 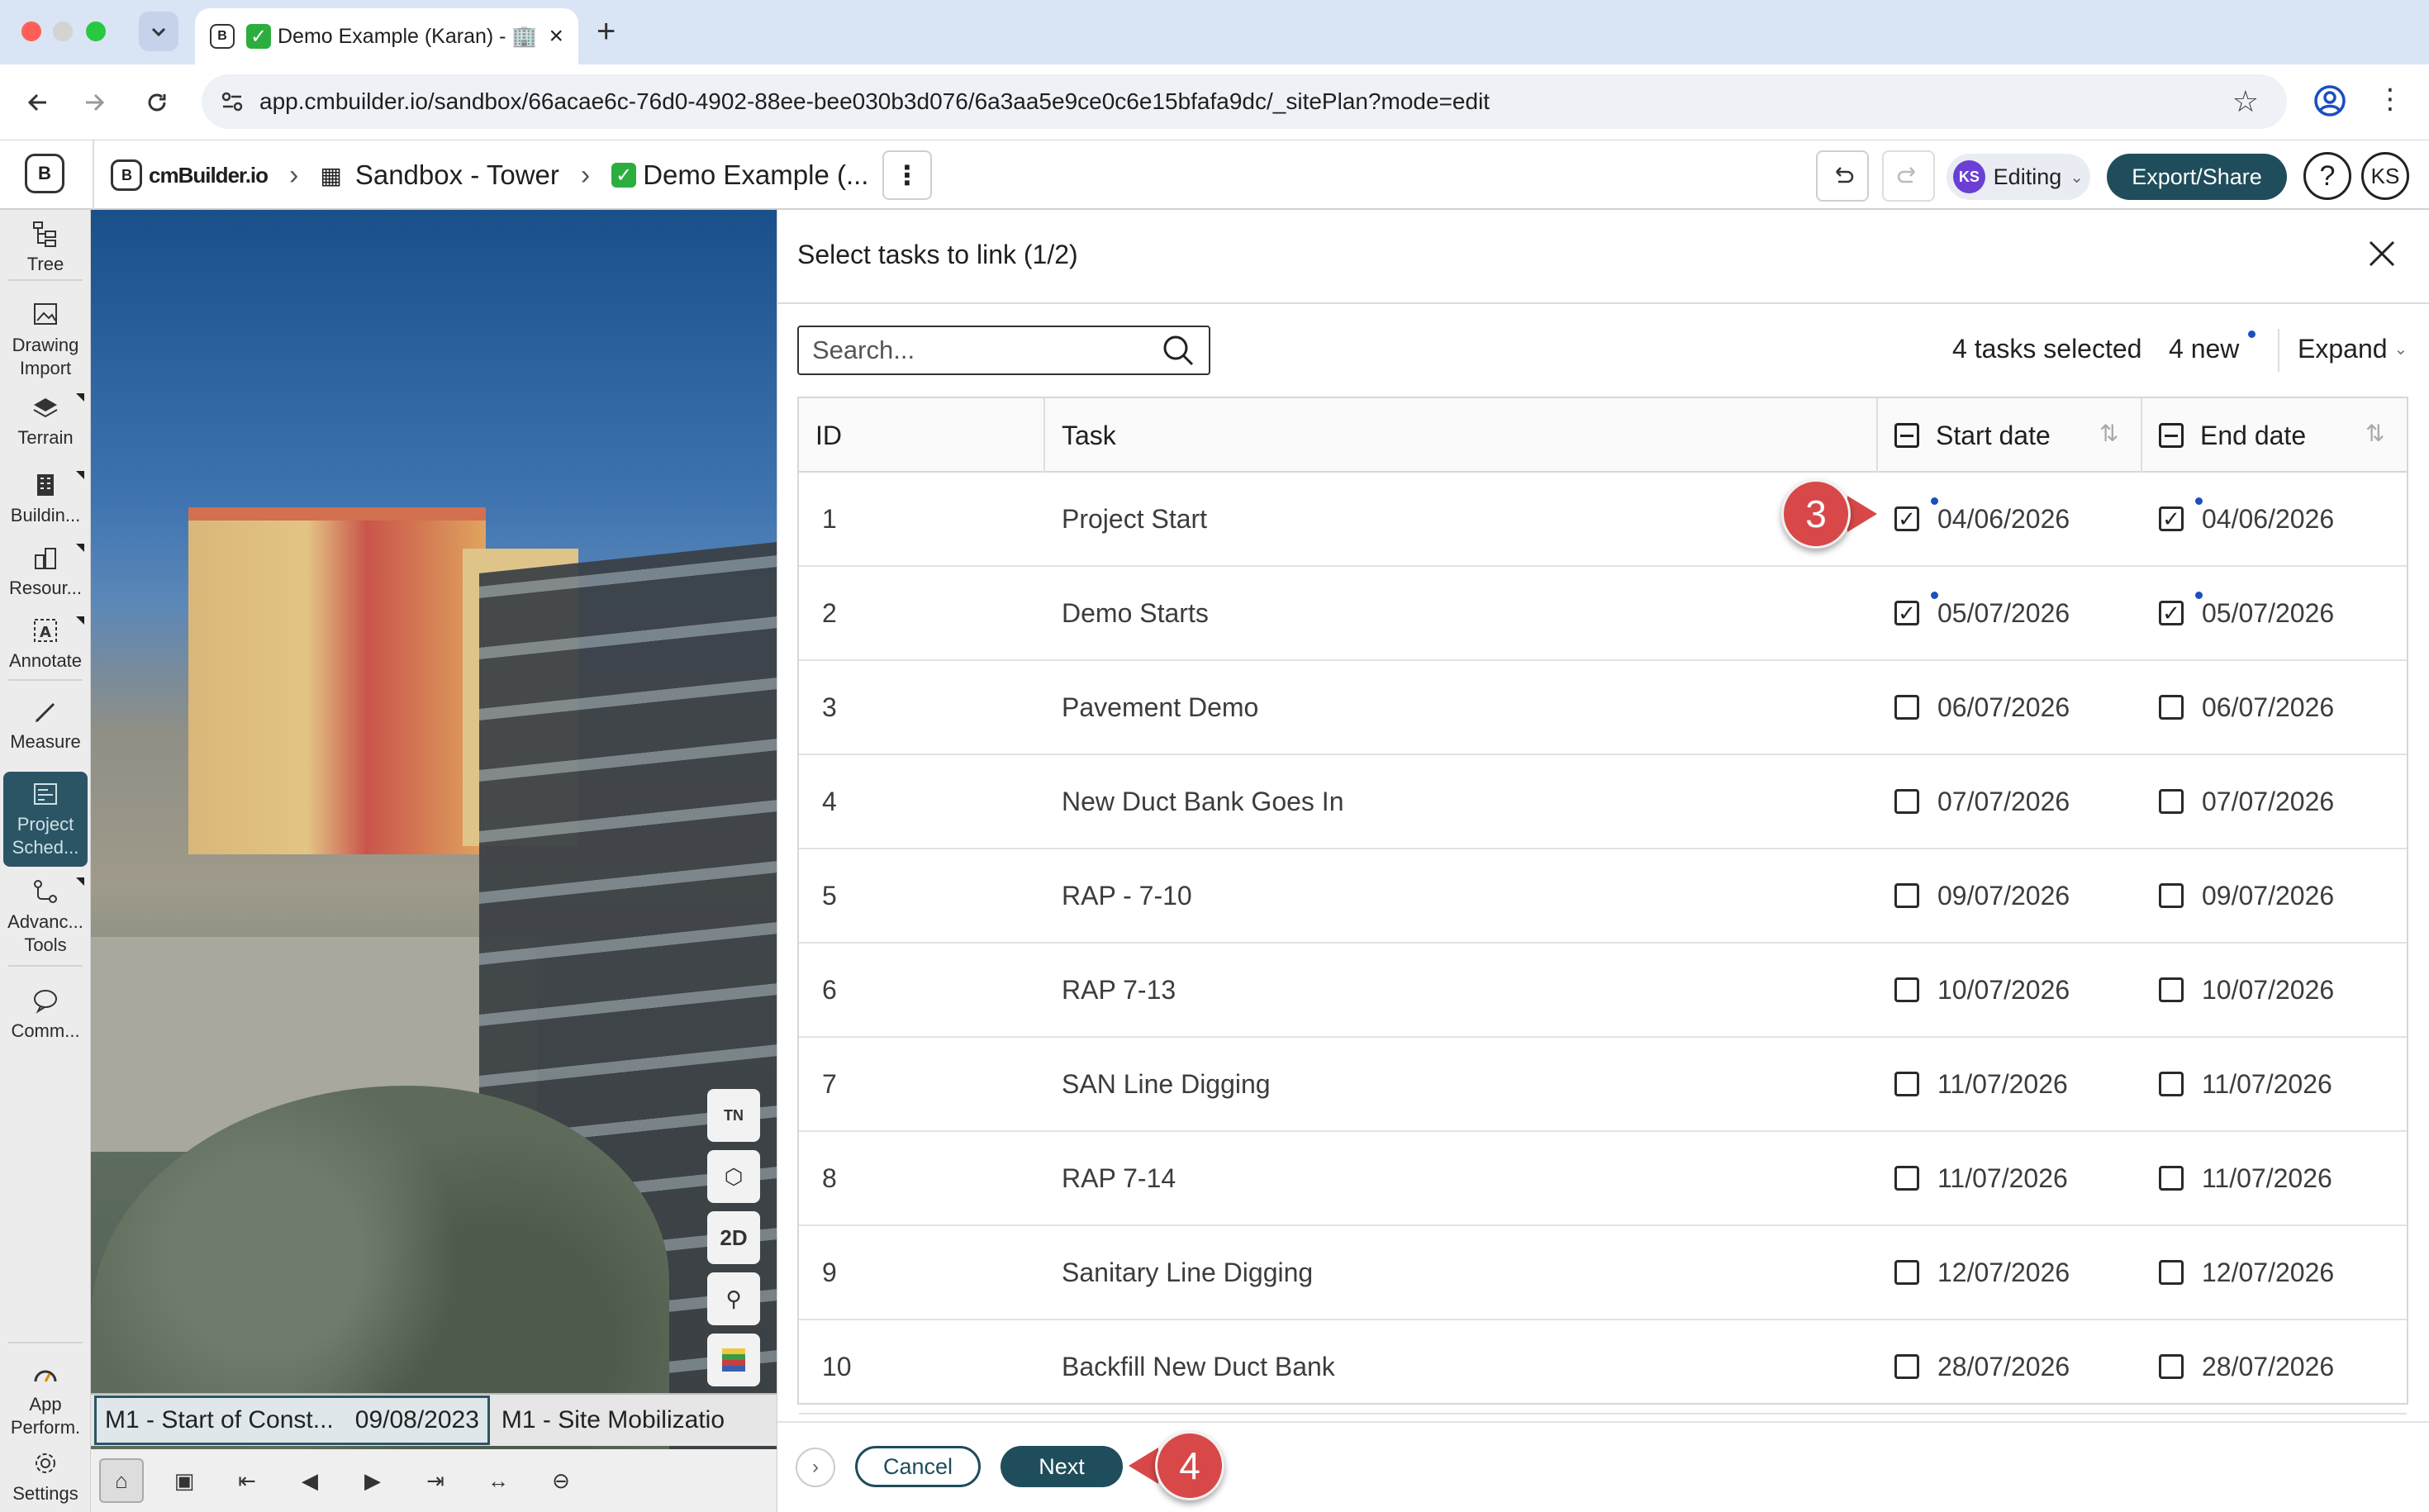 What do you see at coordinates (1982, 1366) in the screenshot?
I see `cell-start-date: 28/07/2026` at bounding box center [1982, 1366].